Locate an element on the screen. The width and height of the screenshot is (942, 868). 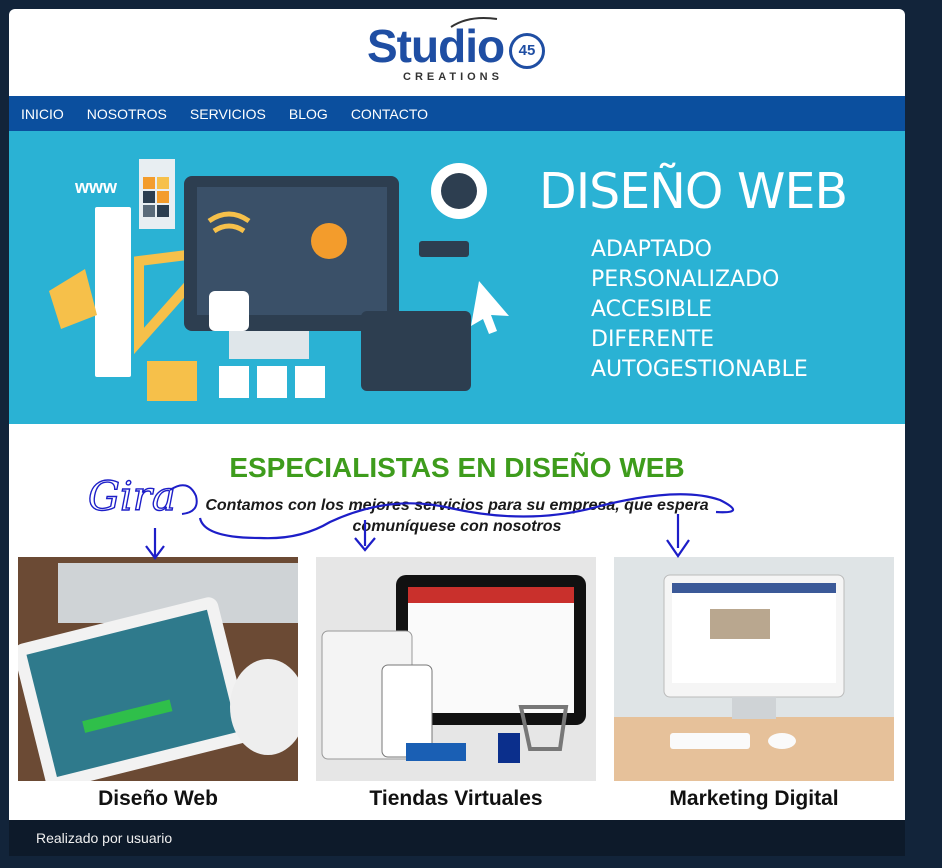
card-caption: Marketing Digital is located at coordinates (754, 798).